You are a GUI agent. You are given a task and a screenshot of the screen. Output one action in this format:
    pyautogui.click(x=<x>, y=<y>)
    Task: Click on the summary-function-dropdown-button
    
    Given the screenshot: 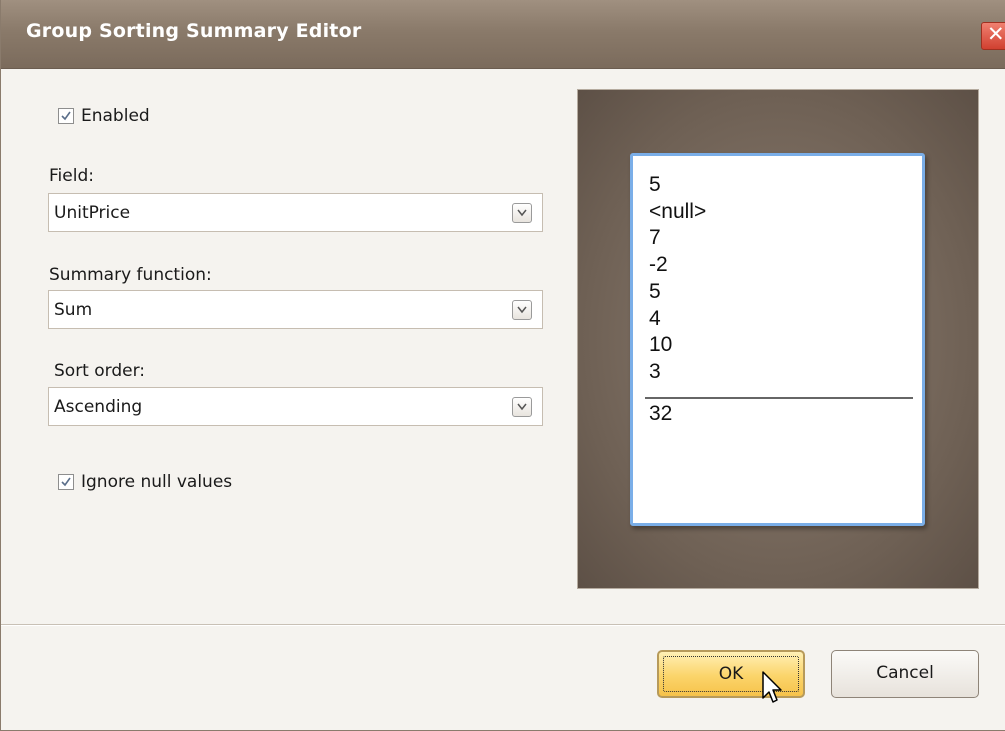 What is the action you would take?
    pyautogui.click(x=522, y=310)
    